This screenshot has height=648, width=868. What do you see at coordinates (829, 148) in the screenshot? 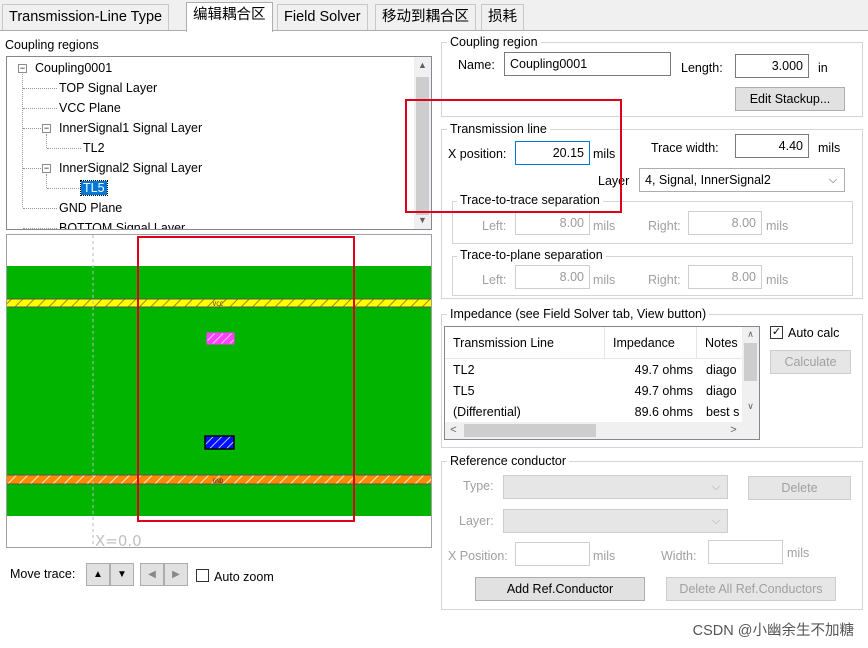
I see `trace-width-unit: mils` at bounding box center [829, 148].